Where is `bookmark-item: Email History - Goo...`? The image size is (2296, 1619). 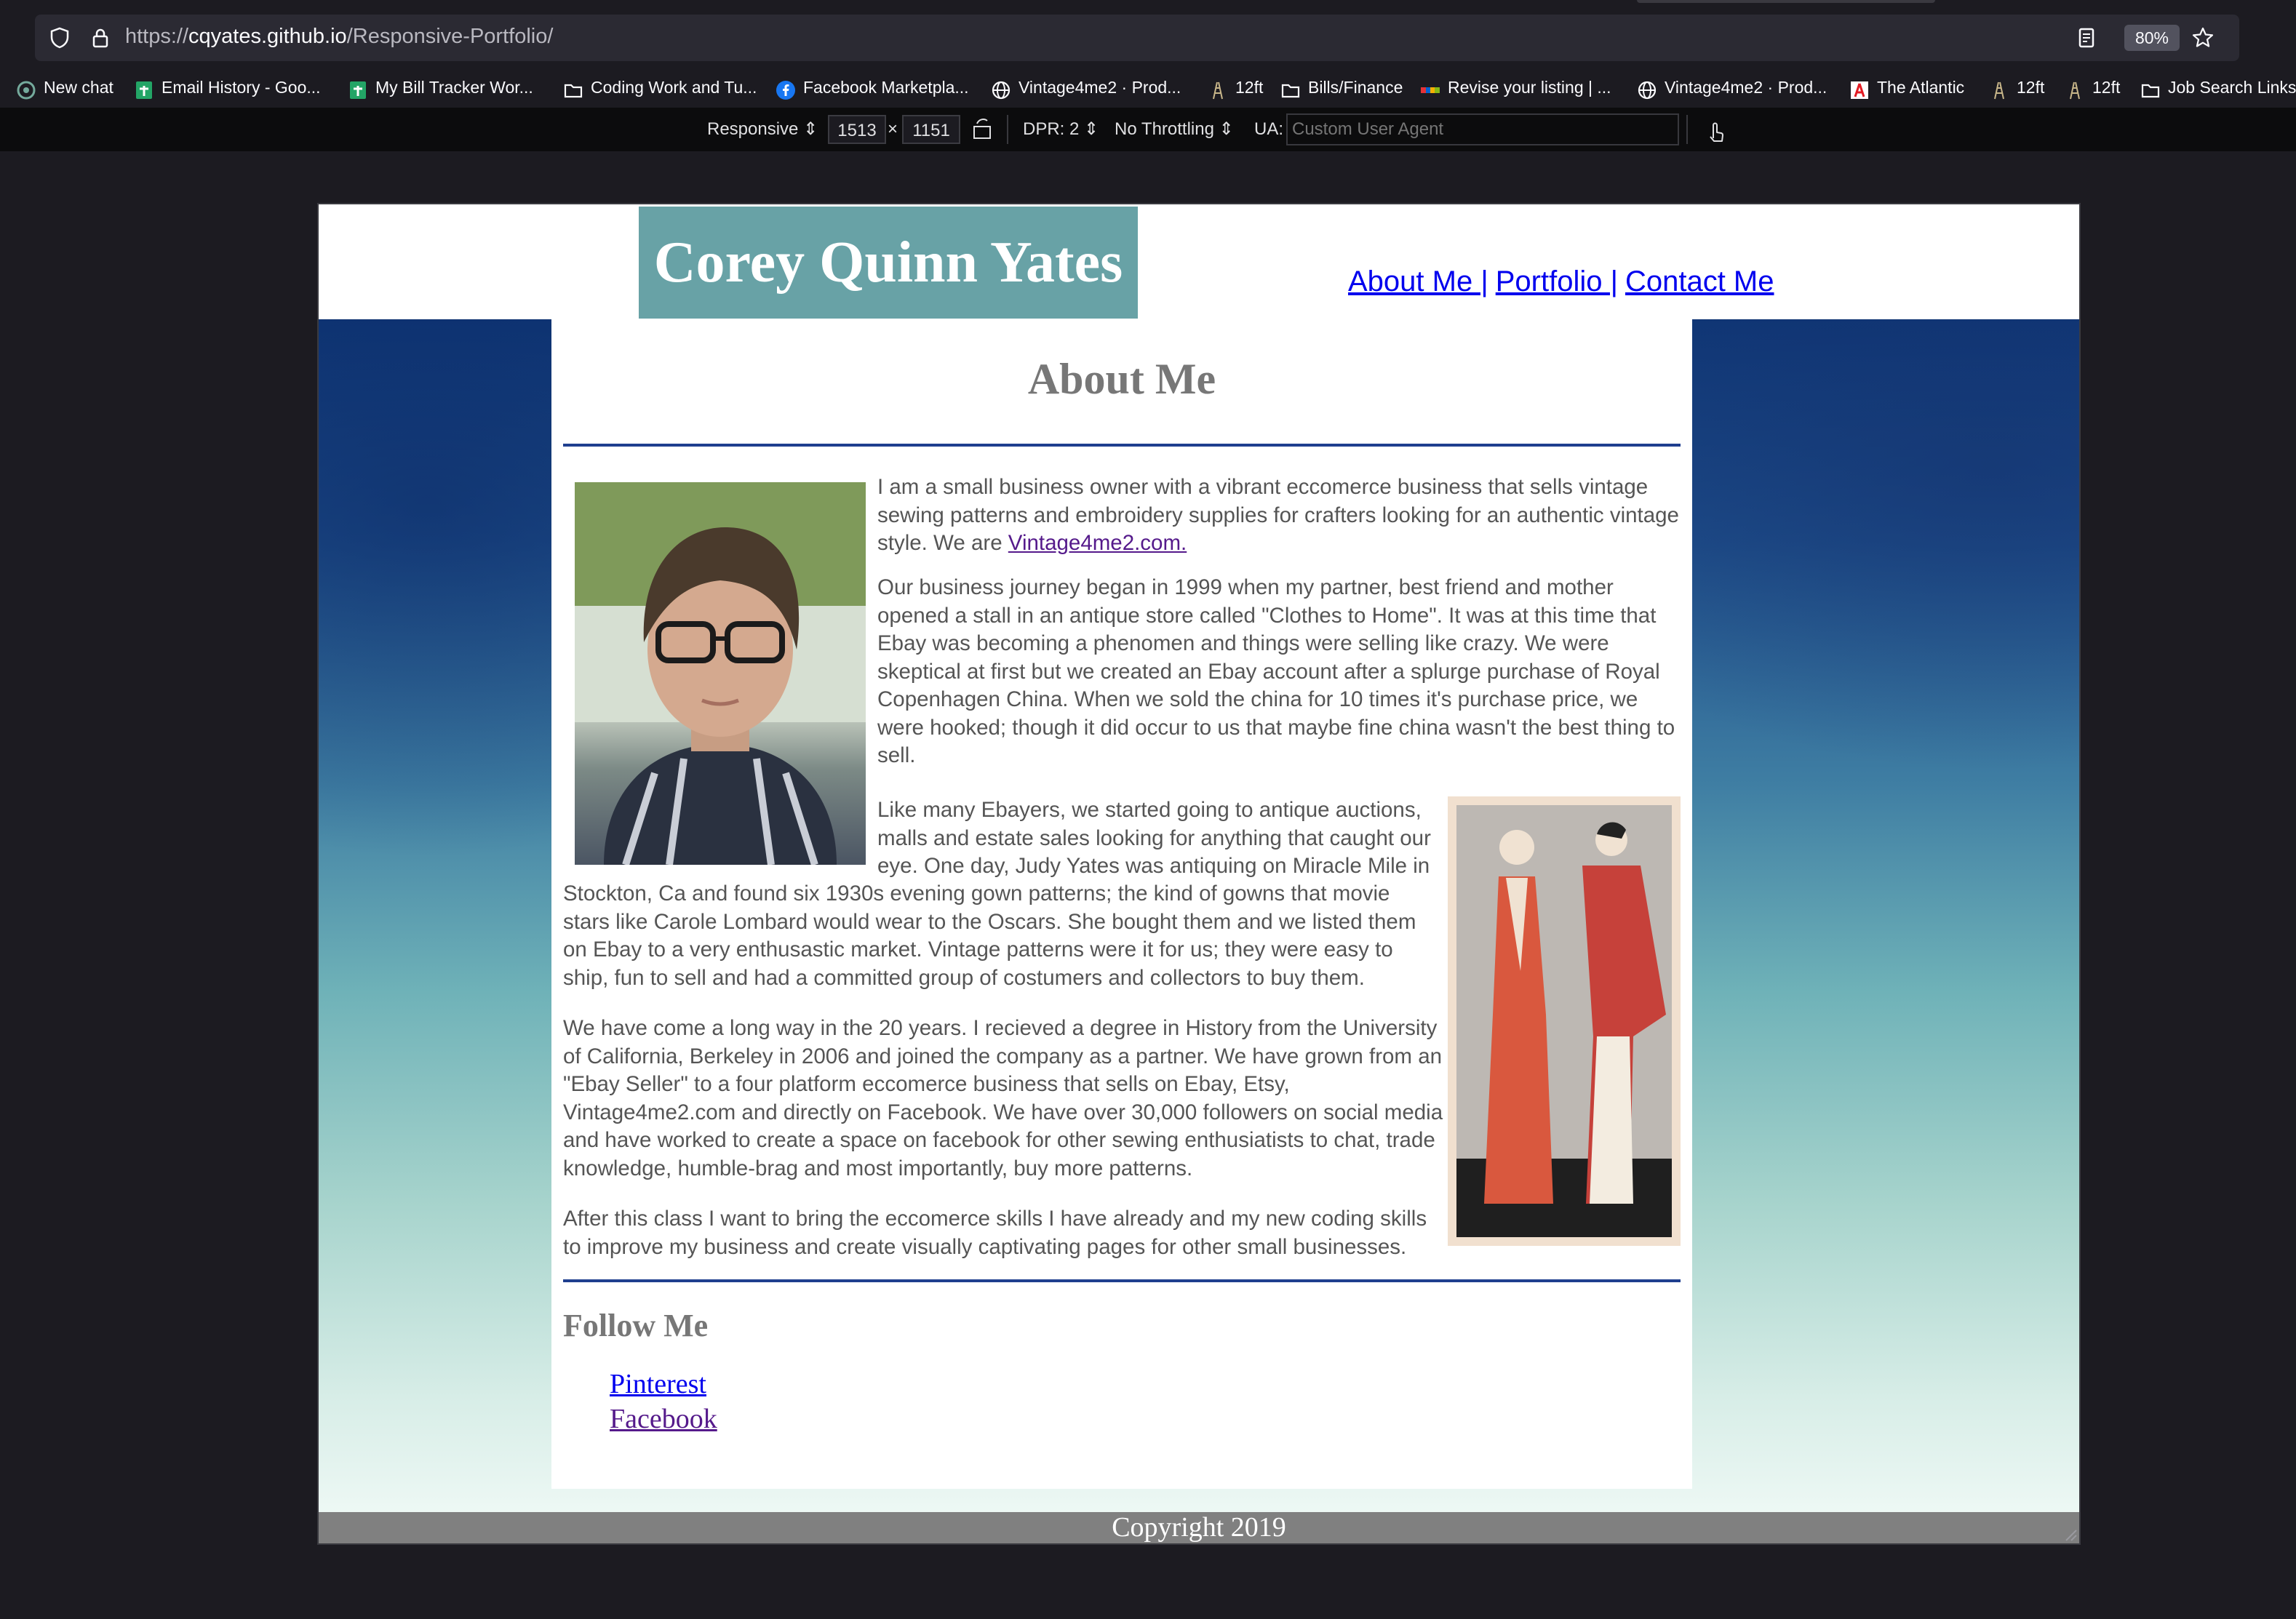 bookmark-item: Email History - Goo... is located at coordinates (227, 87).